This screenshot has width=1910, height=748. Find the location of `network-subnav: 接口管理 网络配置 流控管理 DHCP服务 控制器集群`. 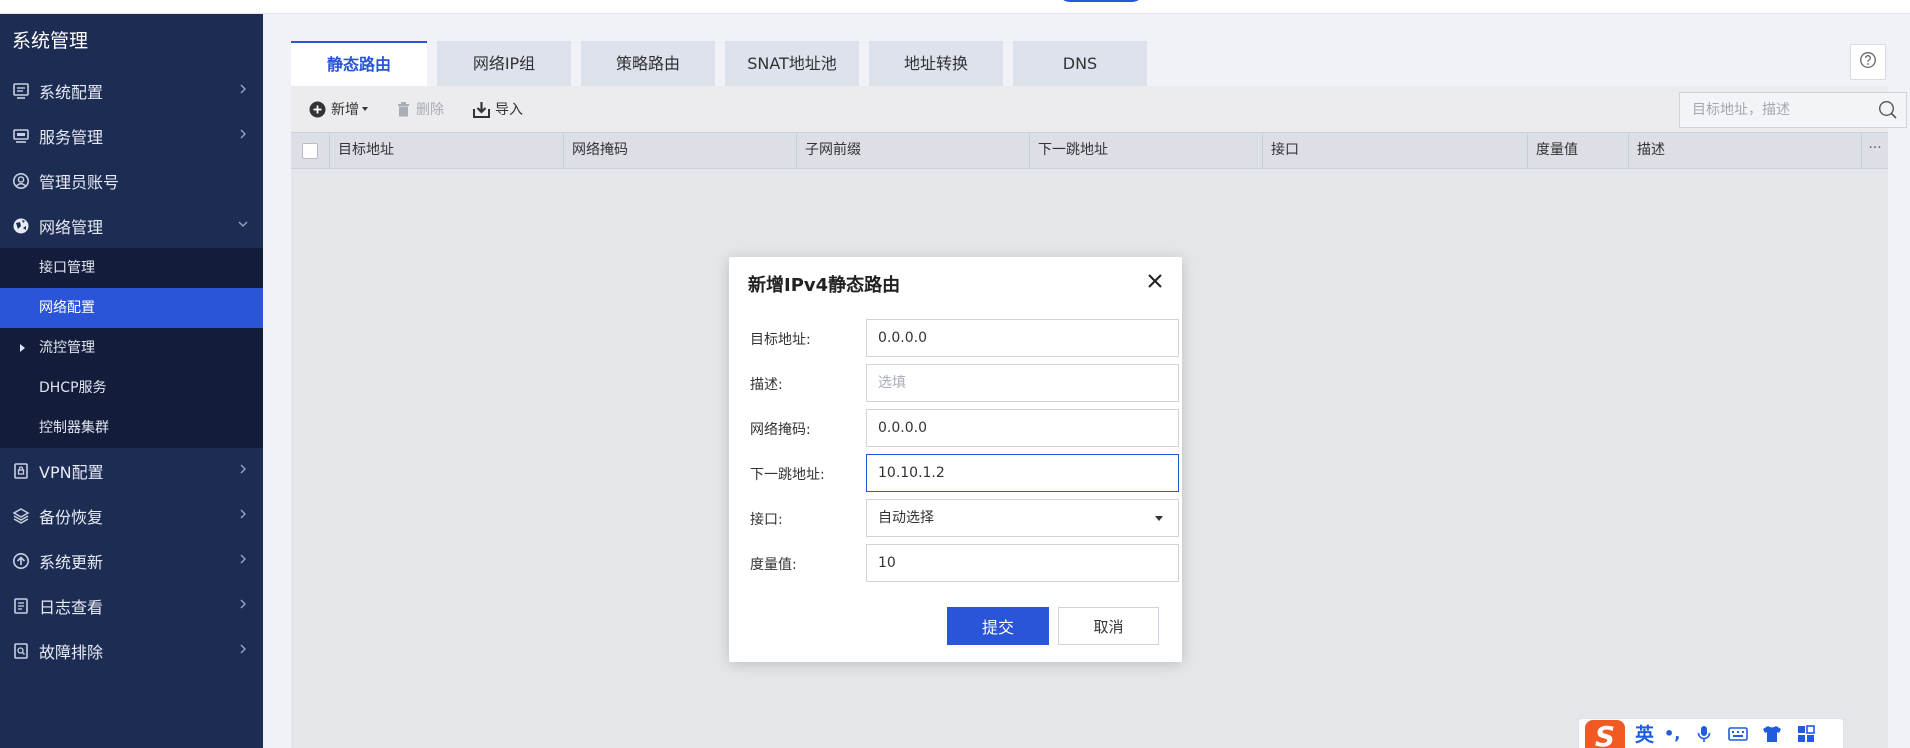

network-subnav: 接口管理 网络配置 流控管理 DHCP服务 控制器集群 is located at coordinates (131, 348).